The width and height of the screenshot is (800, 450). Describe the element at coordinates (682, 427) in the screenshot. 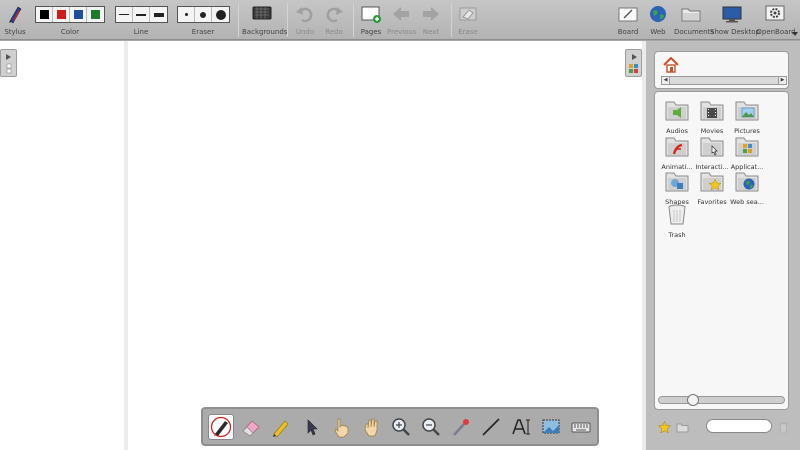

I see `new-folder-icon` at that location.